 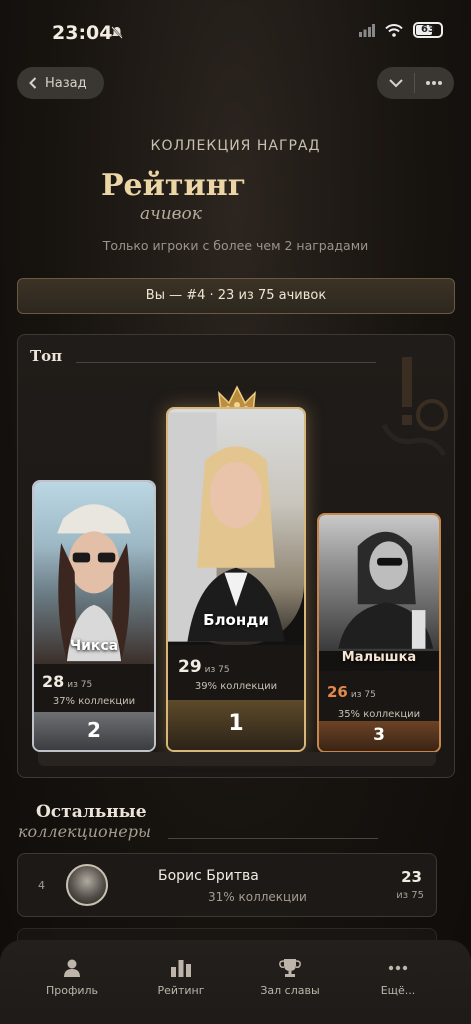 I want to click on nav-profile: Профиль, so click(x=72, y=977).